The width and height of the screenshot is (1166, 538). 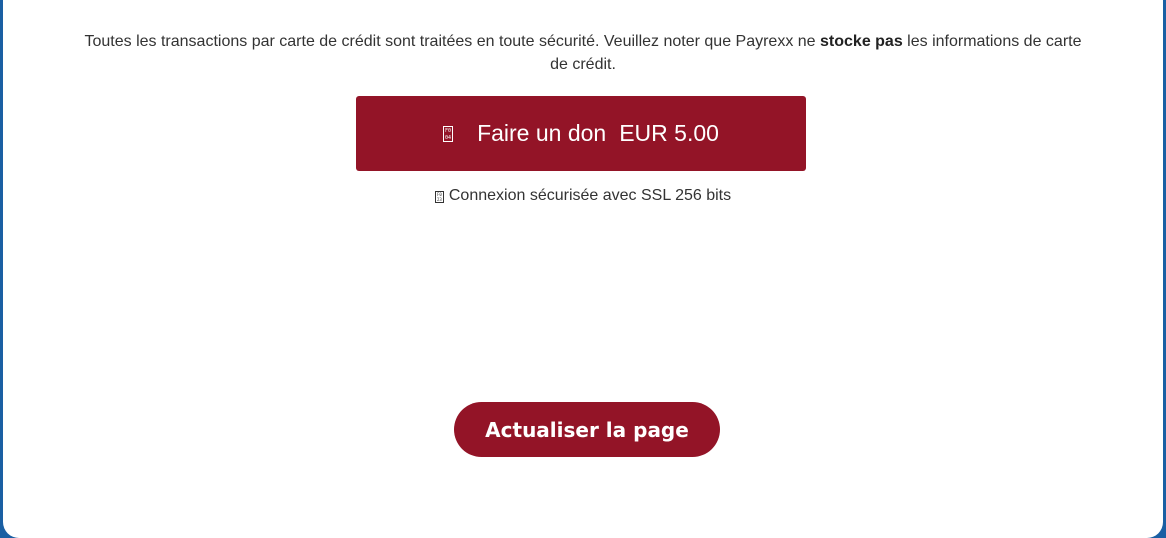 What do you see at coordinates (542, 133) in the screenshot?
I see `donate-button-label: Faire un don` at bounding box center [542, 133].